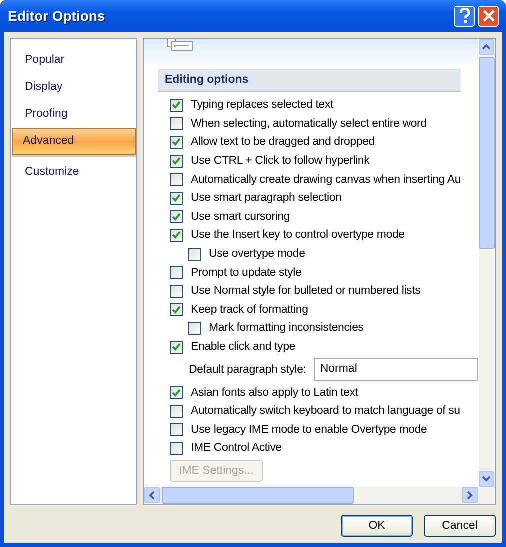 This screenshot has height=547, width=506. I want to click on option-label: Use CTRL + Click to follow hyperlink, so click(280, 161).